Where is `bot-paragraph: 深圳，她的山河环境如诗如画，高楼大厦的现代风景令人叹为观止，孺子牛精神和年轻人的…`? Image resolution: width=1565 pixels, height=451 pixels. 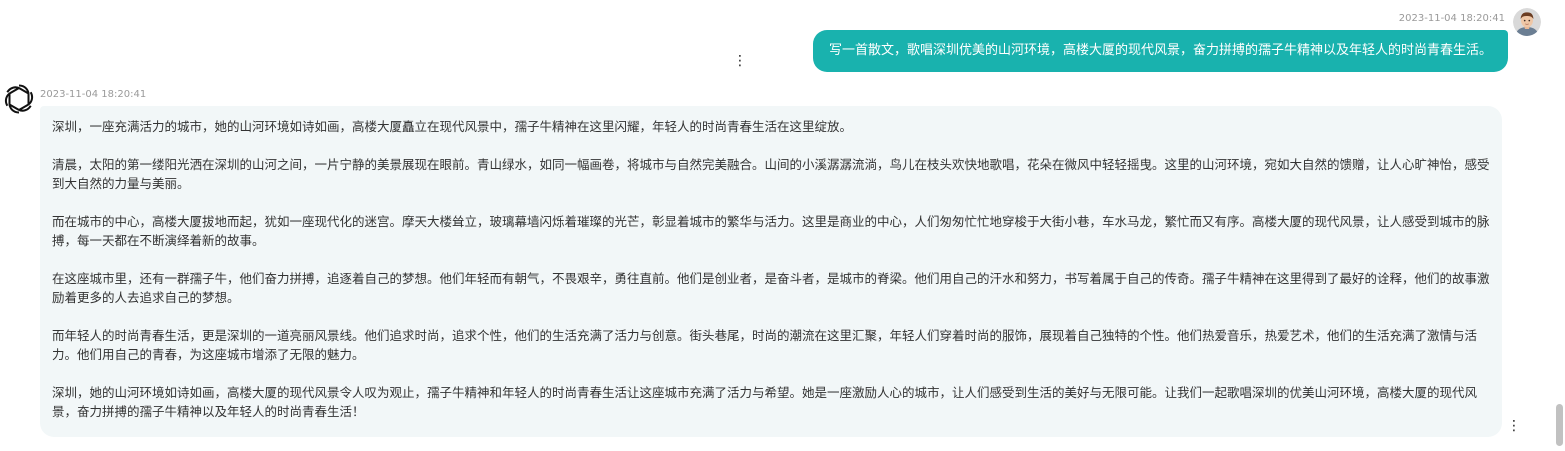 bot-paragraph: 深圳，她的山河环境如诗如画，高楼大厦的现代风景令人叹为观止，孺子牛精神和年轻人的… is located at coordinates (765, 402).